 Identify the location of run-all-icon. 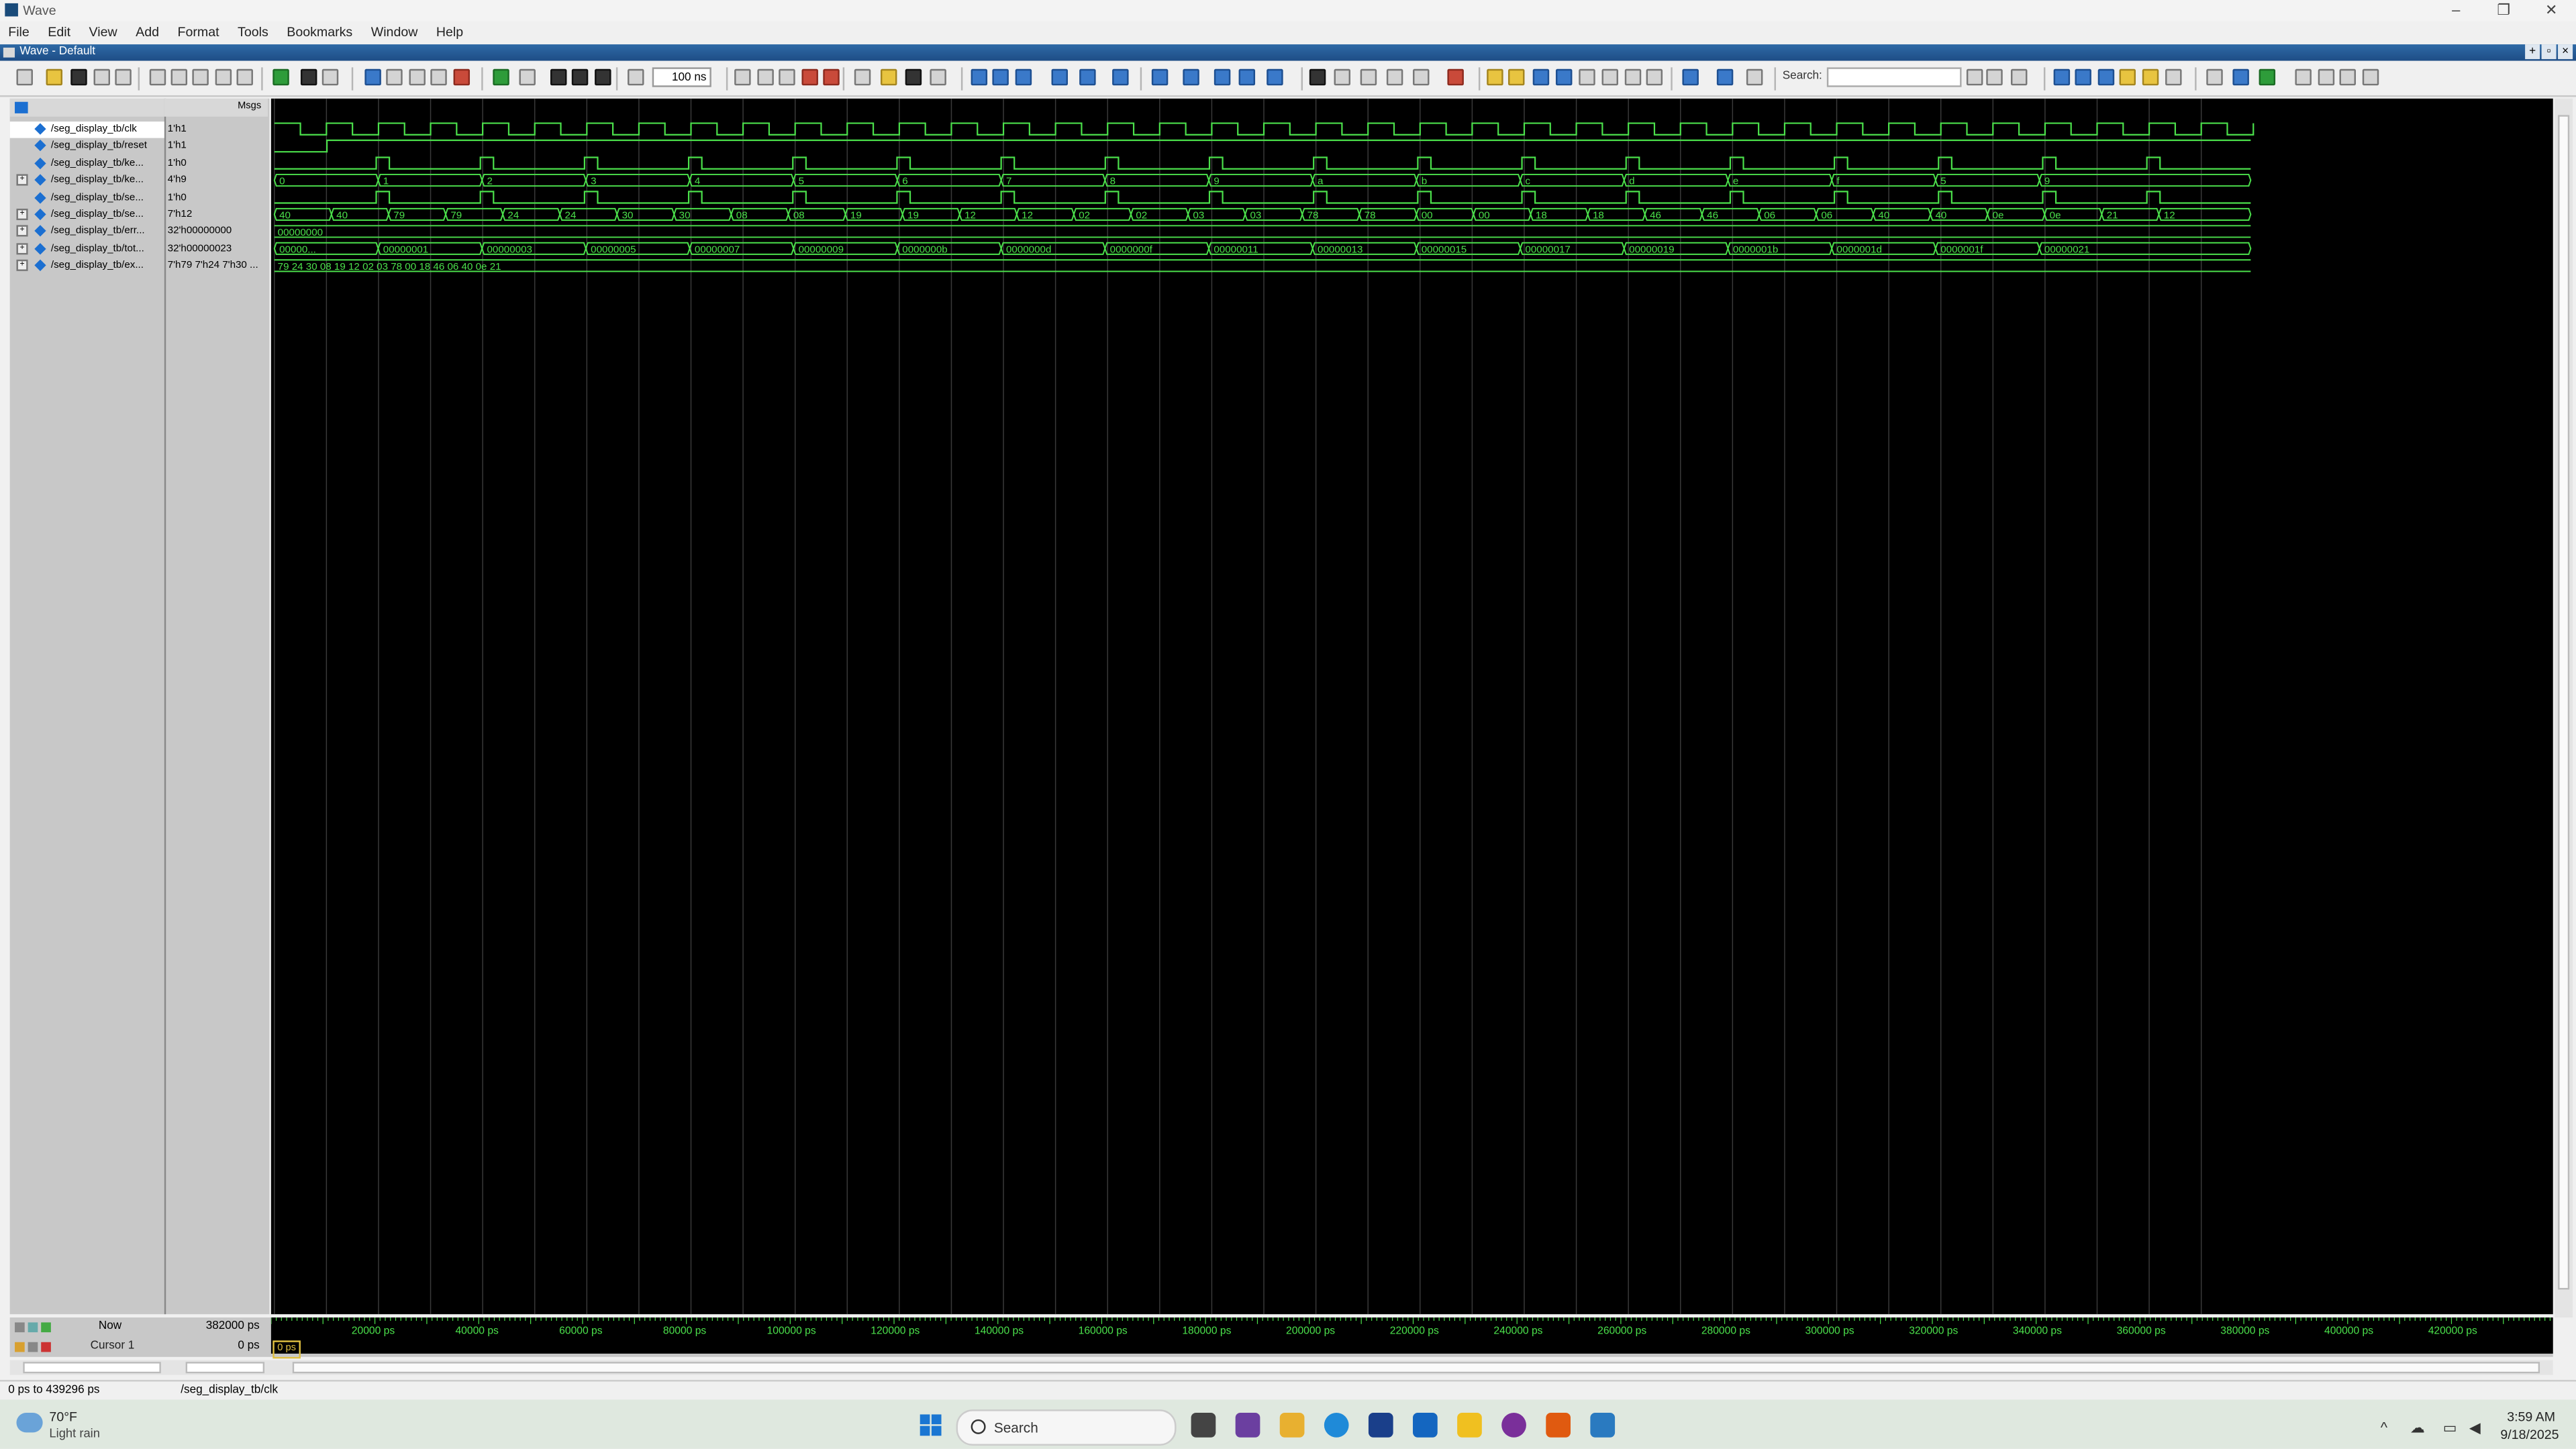
(1120, 77).